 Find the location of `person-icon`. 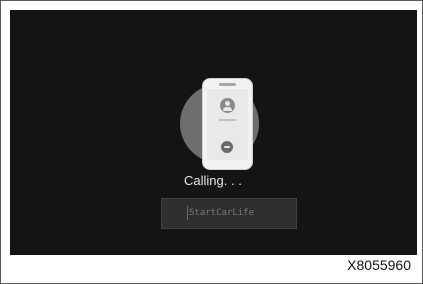

person-icon is located at coordinates (227, 105).